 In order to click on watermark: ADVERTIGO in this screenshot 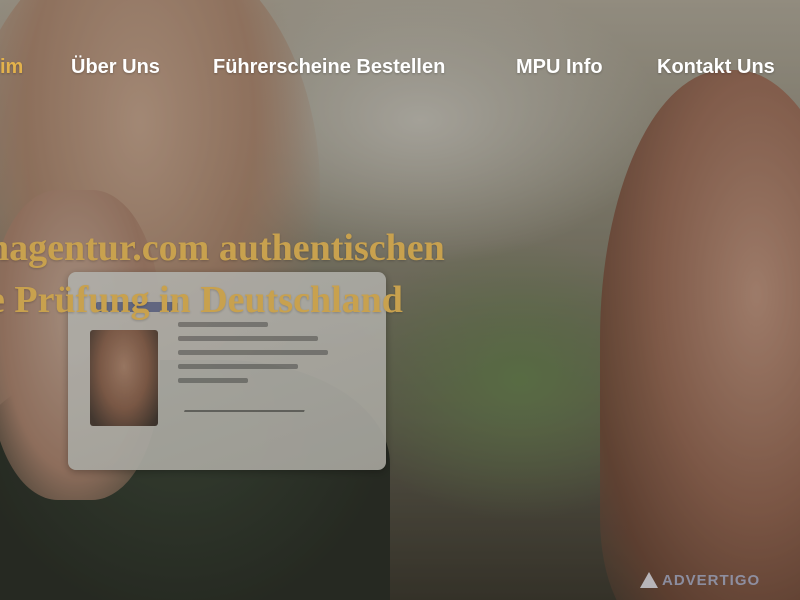, I will do `click(715, 580)`.